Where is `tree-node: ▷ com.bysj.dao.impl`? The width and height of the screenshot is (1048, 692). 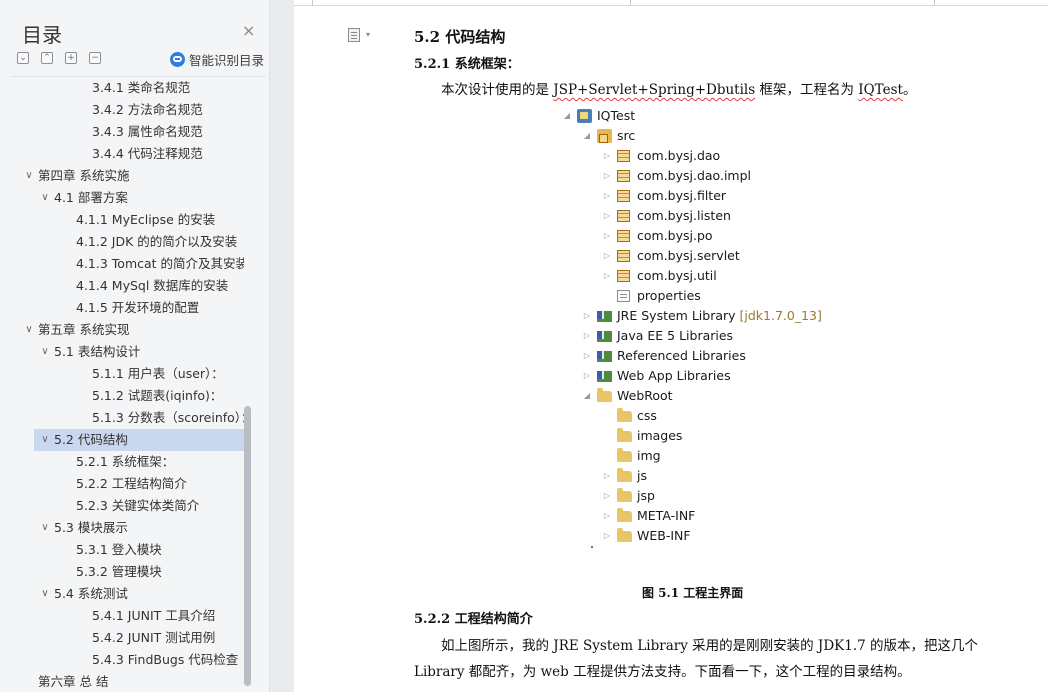
tree-node: ▷ com.bysj.dao.impl is located at coordinates (739, 176).